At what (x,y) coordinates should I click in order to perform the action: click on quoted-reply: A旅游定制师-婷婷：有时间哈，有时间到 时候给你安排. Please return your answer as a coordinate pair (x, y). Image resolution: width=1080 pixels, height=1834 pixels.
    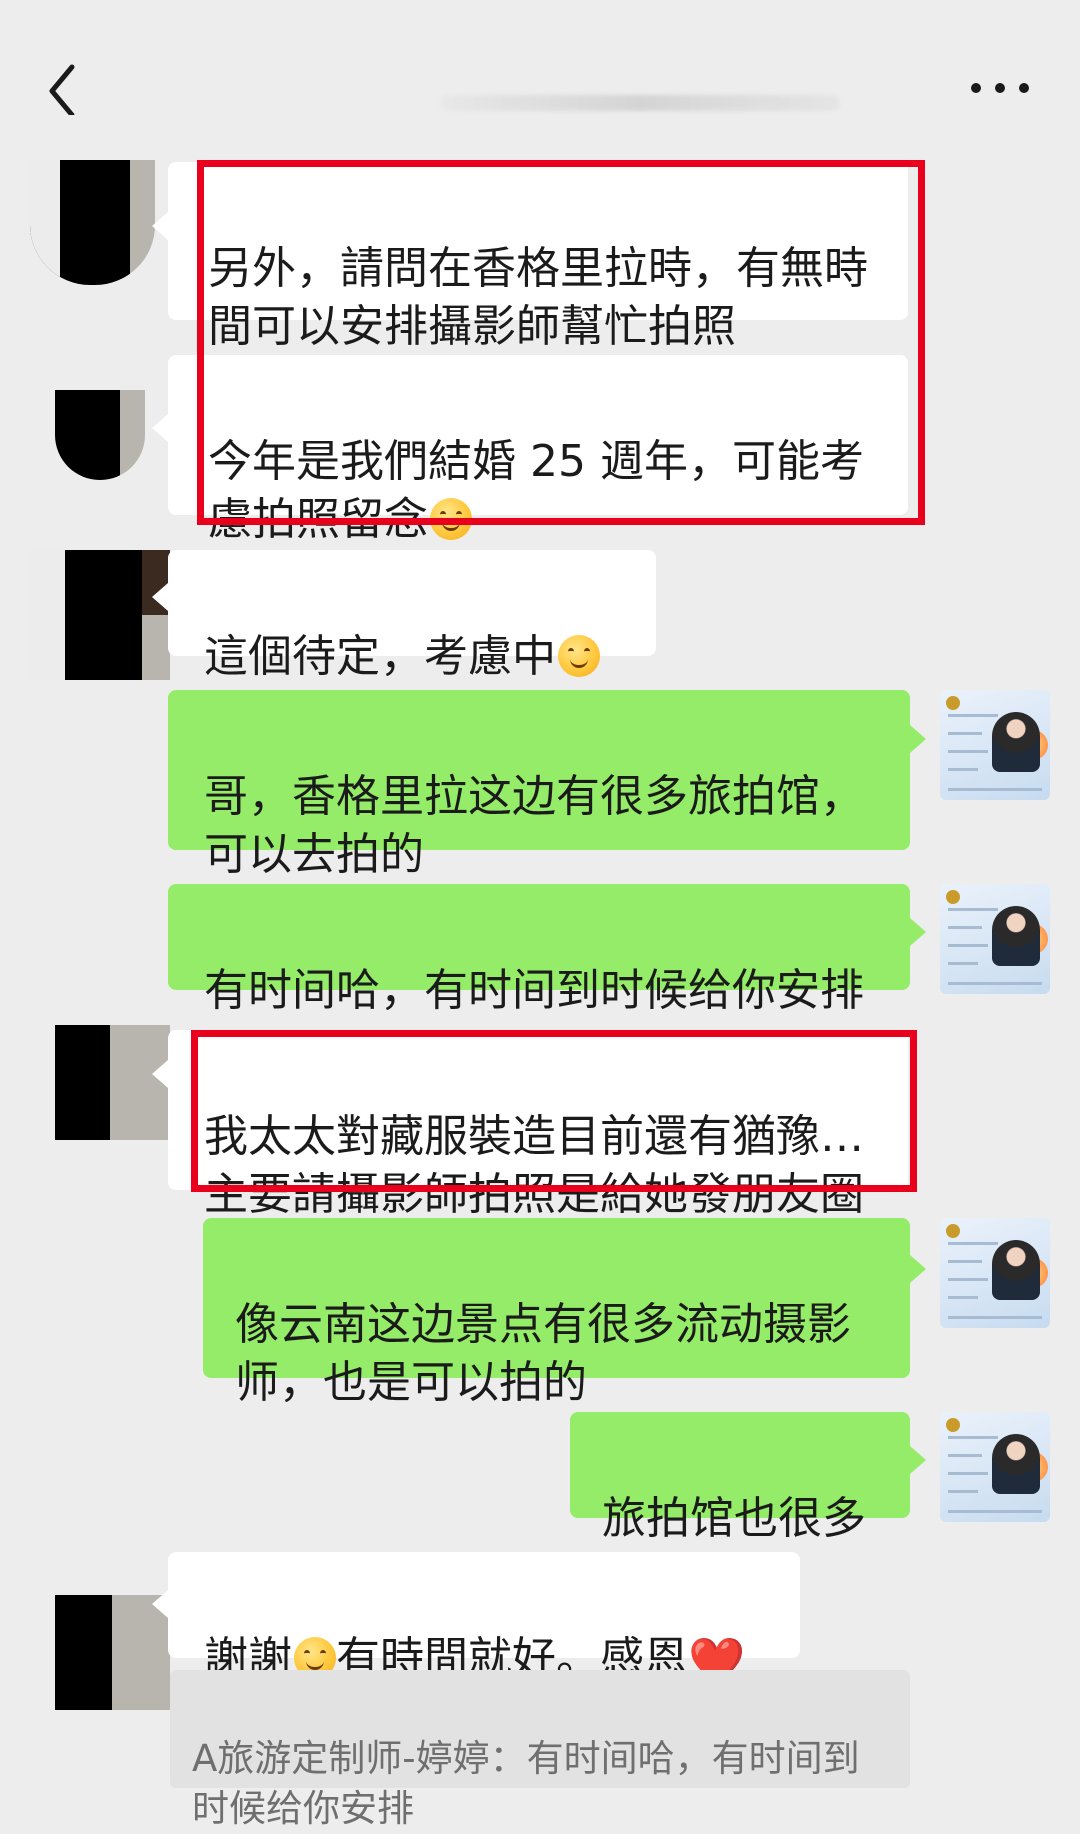
    Looking at the image, I should click on (540, 1750).